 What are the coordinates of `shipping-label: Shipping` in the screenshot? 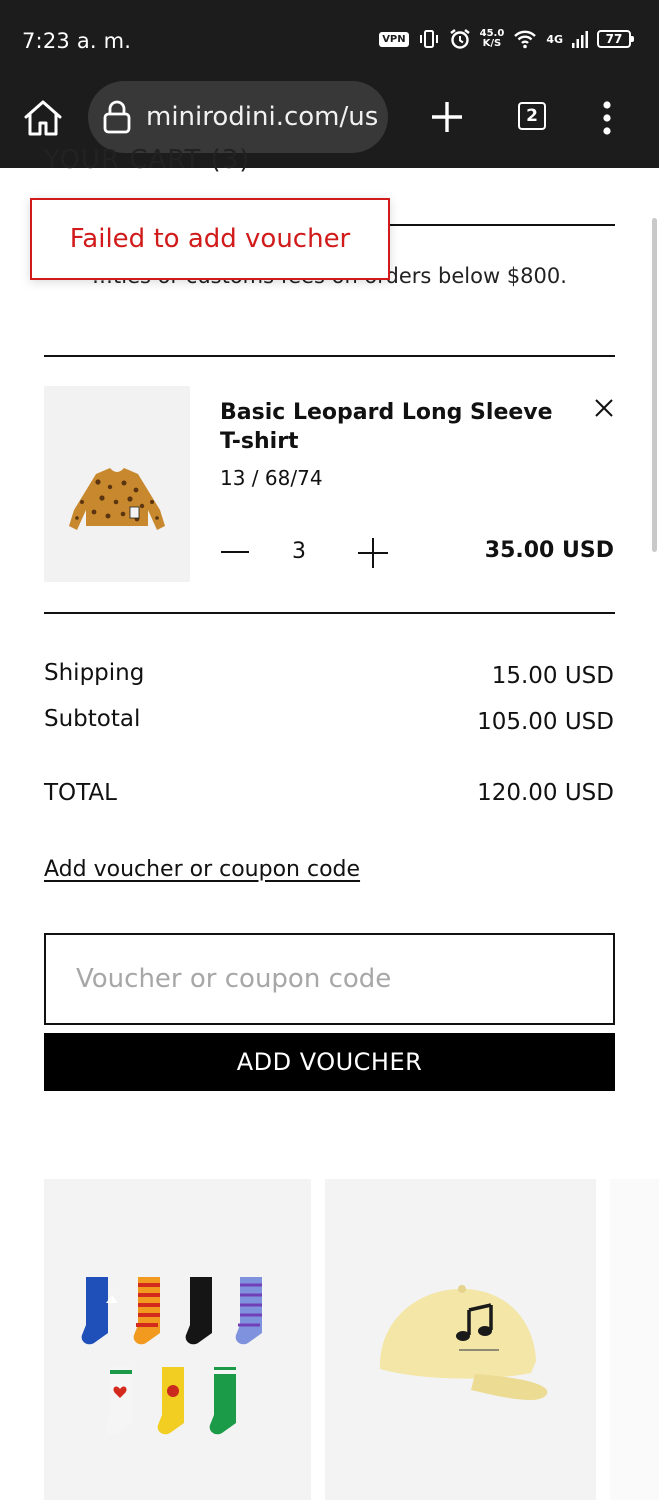 It's located at (94, 673).